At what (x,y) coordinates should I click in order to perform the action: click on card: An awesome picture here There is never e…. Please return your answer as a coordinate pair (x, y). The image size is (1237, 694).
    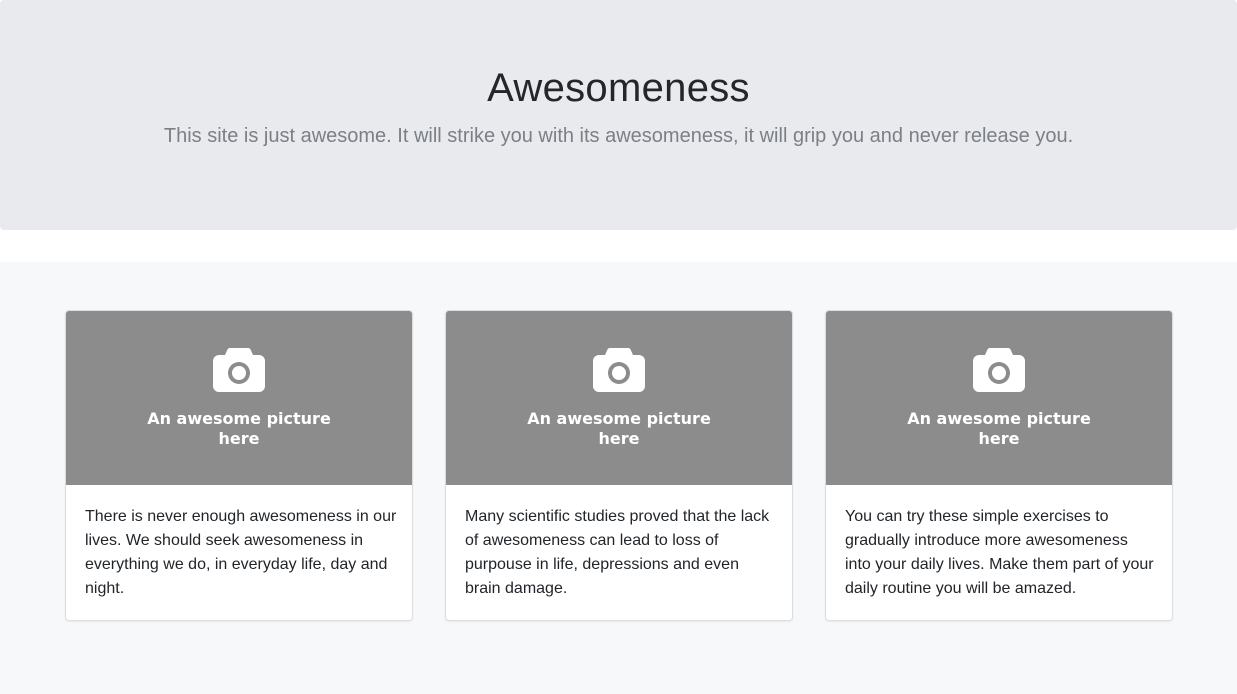
    Looking at the image, I should click on (239, 465).